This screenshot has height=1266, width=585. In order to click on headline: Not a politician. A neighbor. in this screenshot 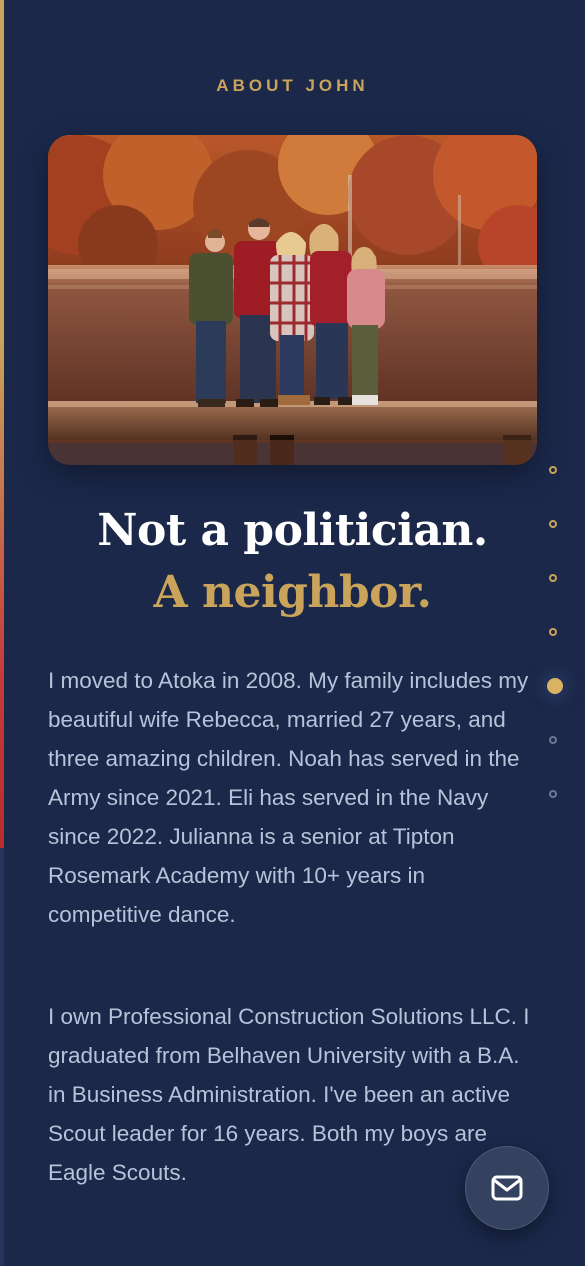, I will do `click(292, 562)`.